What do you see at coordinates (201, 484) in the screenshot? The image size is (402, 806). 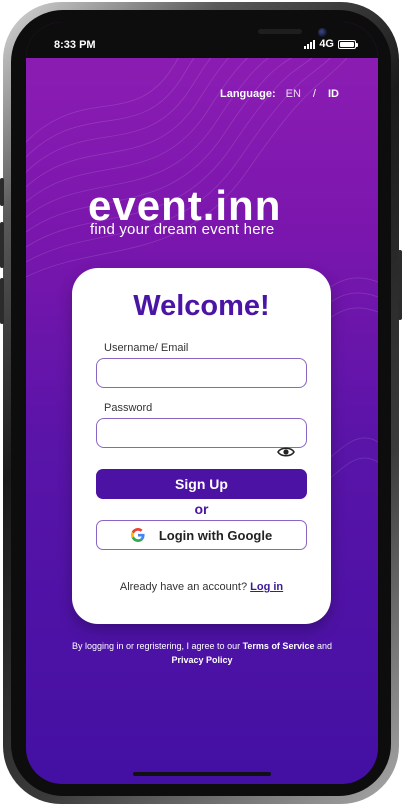 I see `sign-up-button: Sign Up` at bounding box center [201, 484].